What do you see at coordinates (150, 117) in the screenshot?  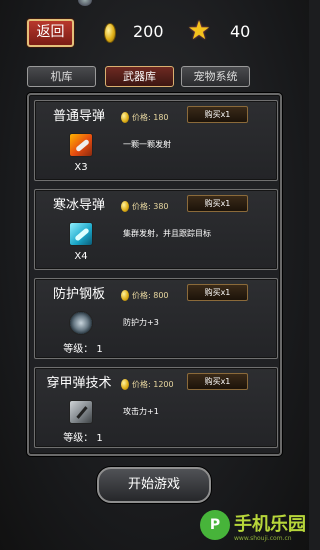 I see `item-price: 价格: 180` at bounding box center [150, 117].